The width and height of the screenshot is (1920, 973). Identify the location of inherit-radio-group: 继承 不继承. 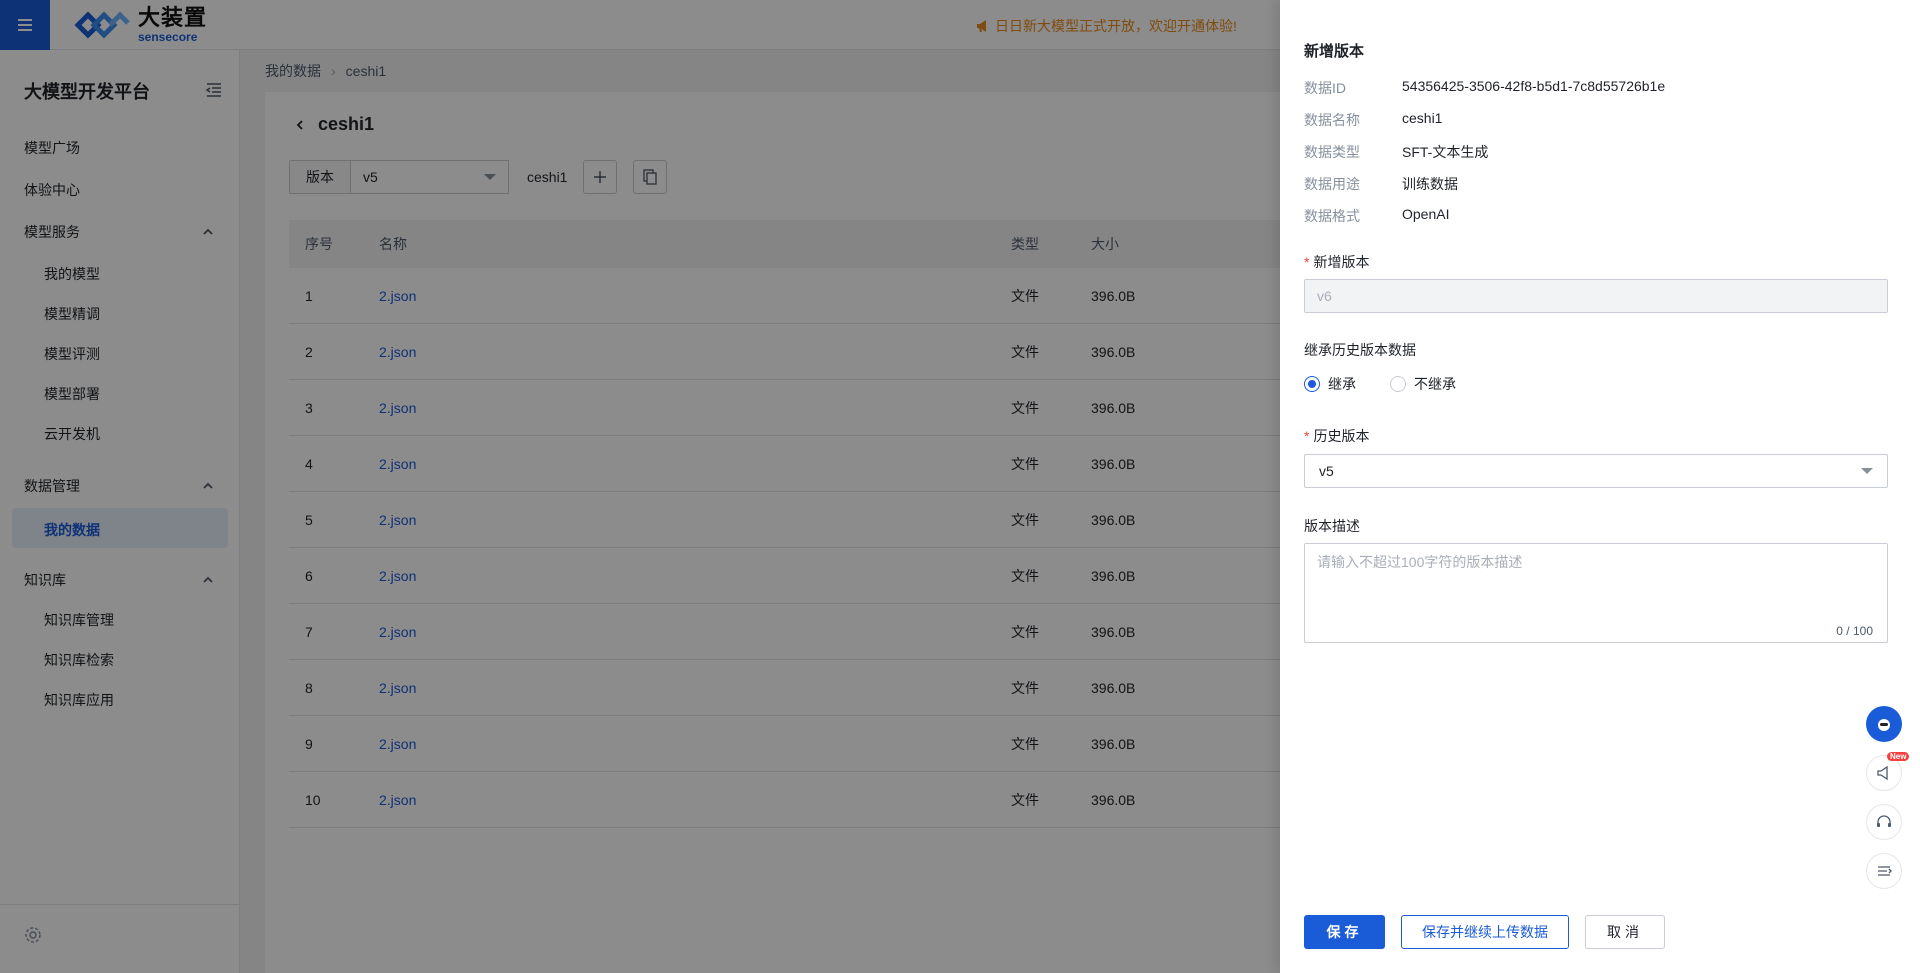
(1380, 384).